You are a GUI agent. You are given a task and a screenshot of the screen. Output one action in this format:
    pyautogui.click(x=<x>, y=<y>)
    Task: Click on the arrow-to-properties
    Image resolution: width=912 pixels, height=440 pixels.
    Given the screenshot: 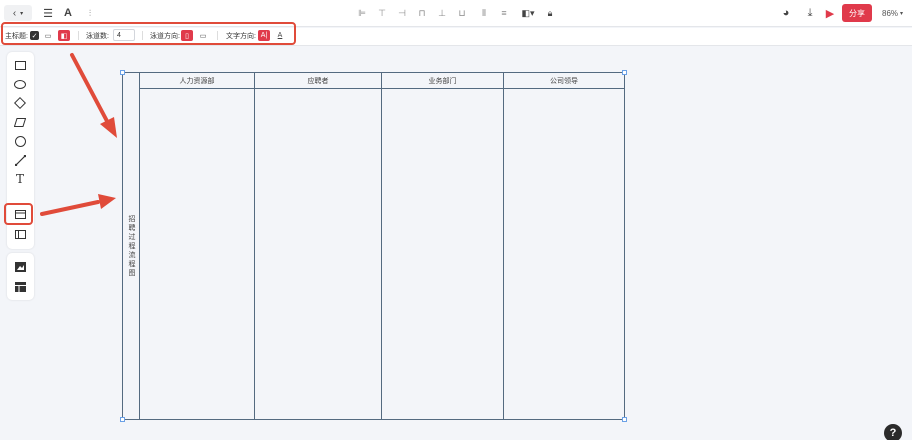 What is the action you would take?
    pyautogui.click(x=93, y=95)
    